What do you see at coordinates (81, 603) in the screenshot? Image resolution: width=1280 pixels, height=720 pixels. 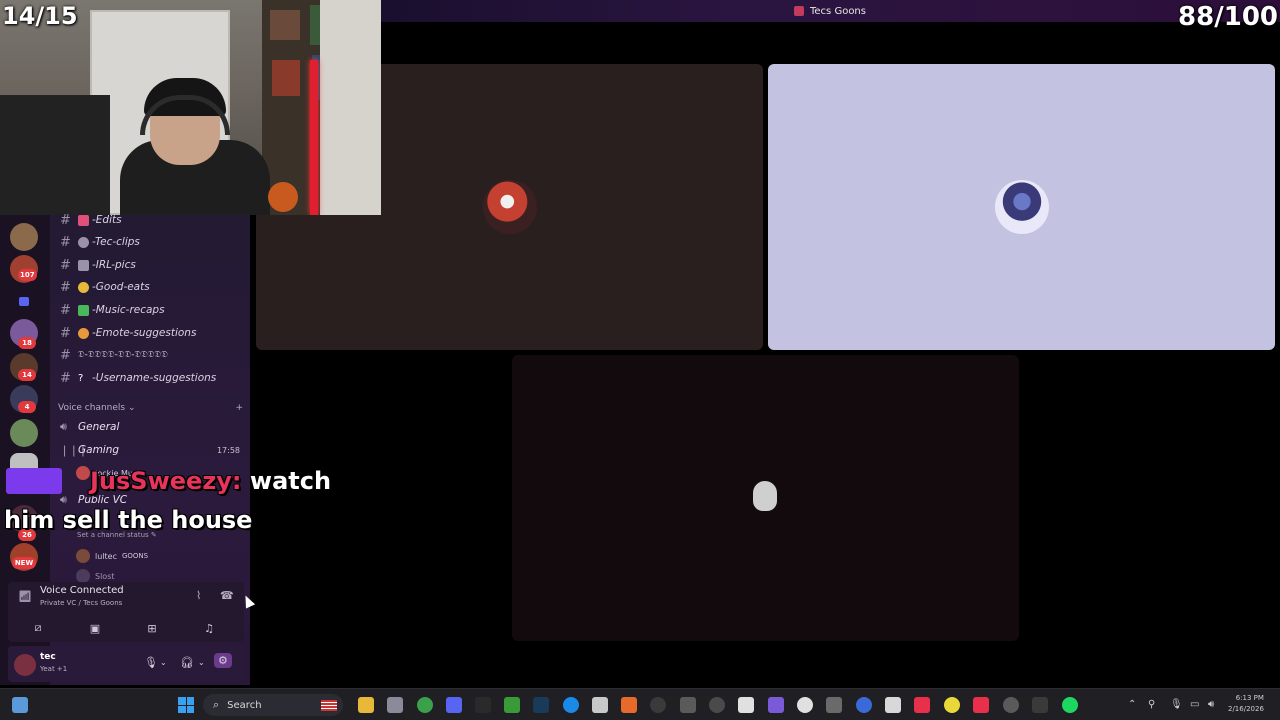 I see `voice-connected-subtitle: Private VC / Tecs Goons` at bounding box center [81, 603].